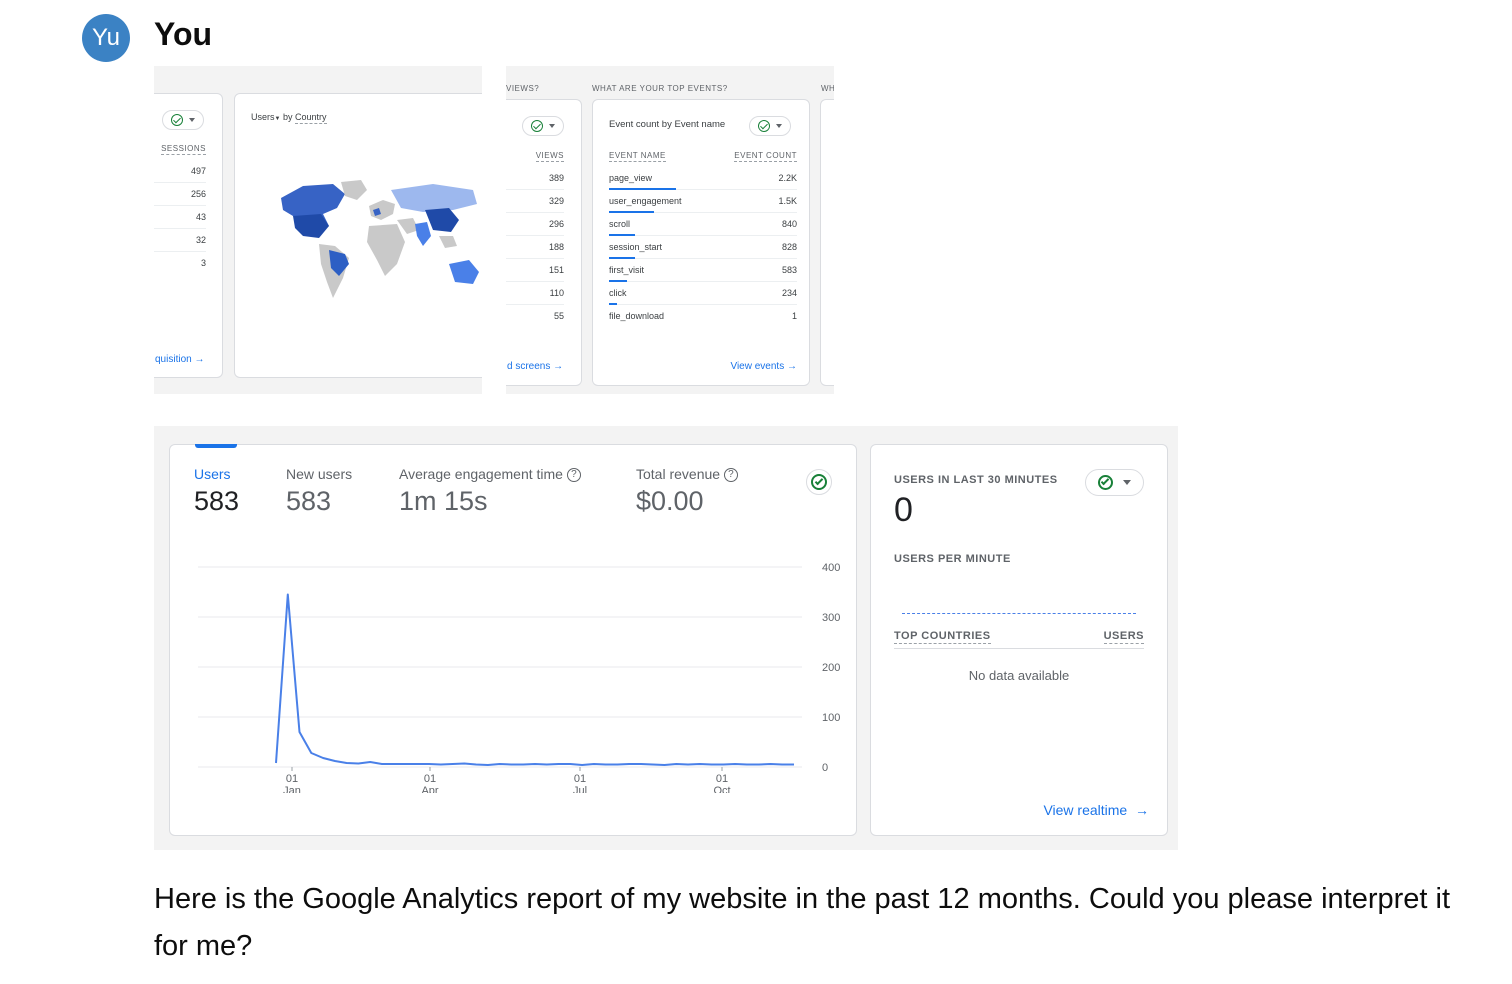  What do you see at coordinates (1123, 637) in the screenshot?
I see `users-header: USERS` at bounding box center [1123, 637].